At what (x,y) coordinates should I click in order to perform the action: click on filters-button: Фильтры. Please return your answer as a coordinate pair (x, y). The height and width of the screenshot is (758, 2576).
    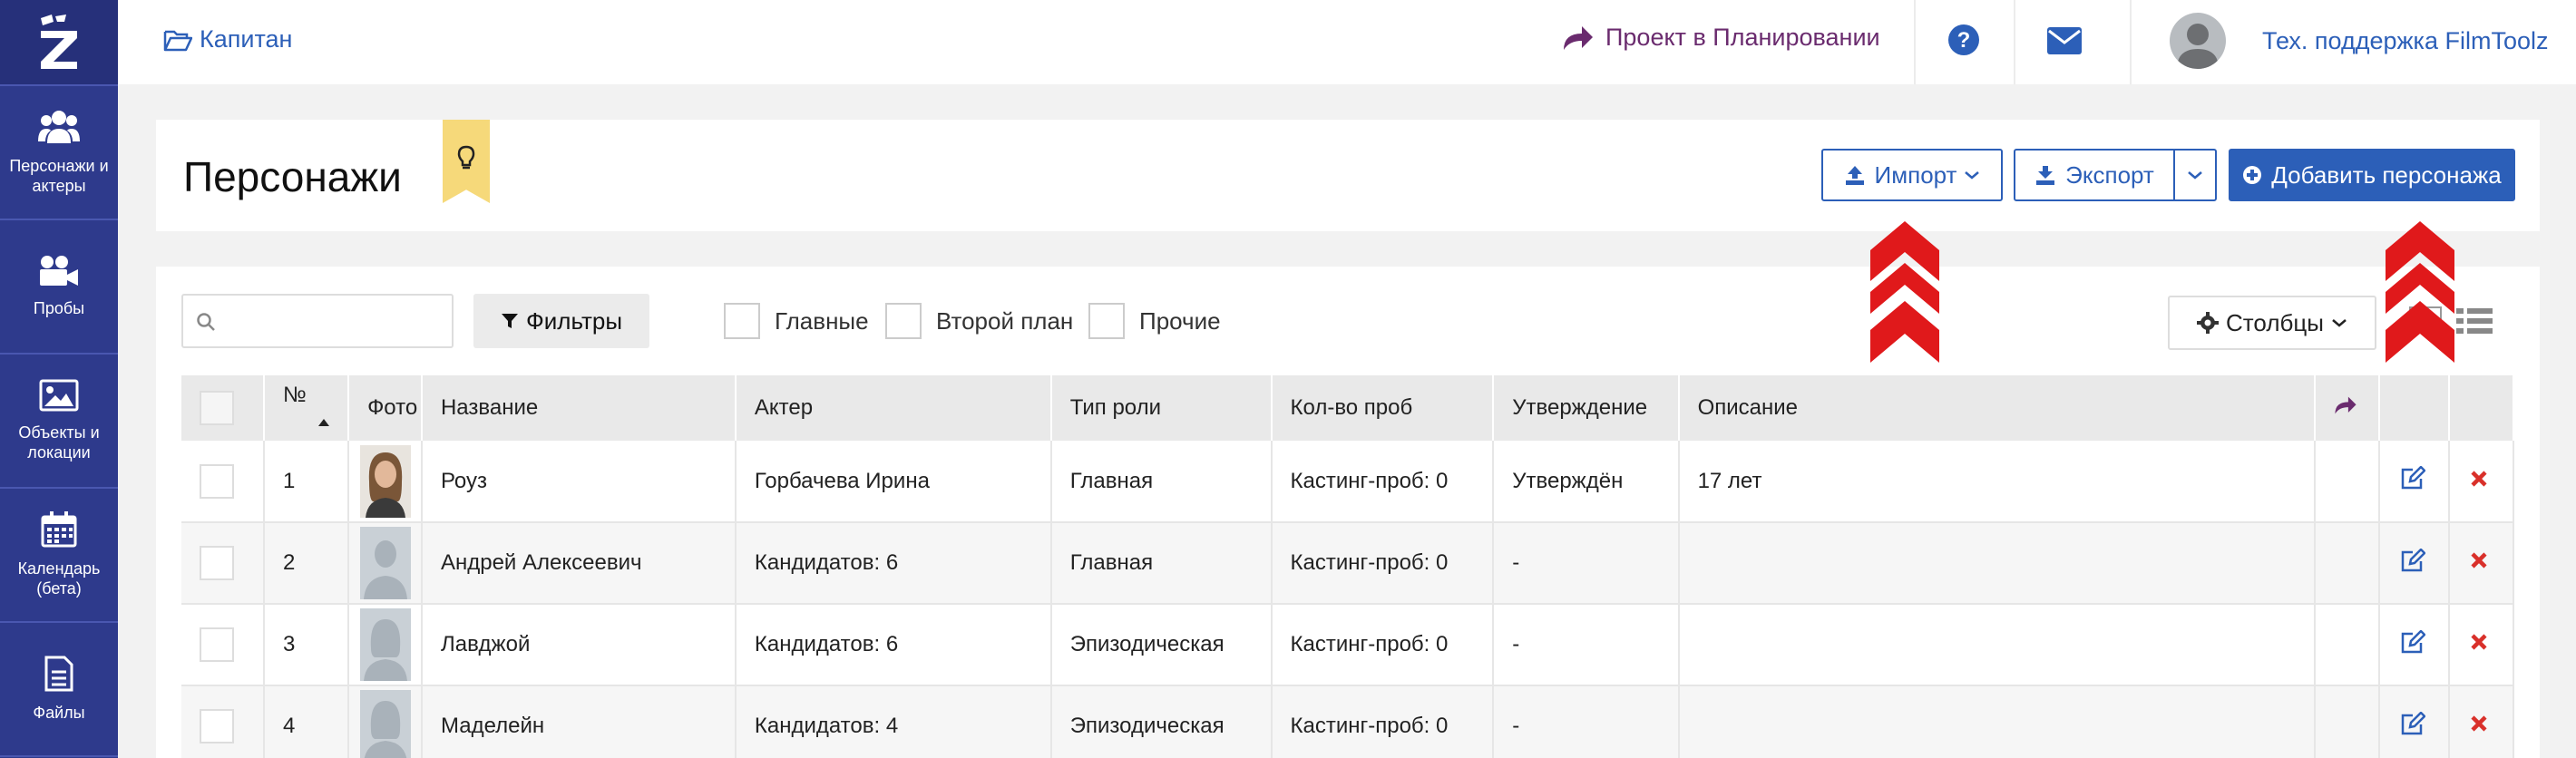
    Looking at the image, I should click on (561, 321).